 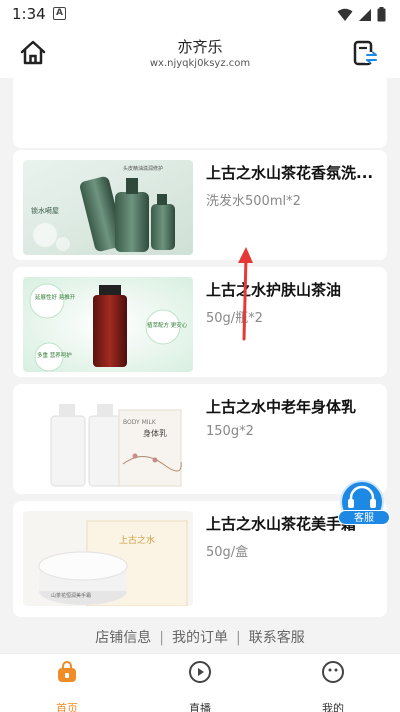 What do you see at coordinates (67, 686) in the screenshot?
I see `tab-home: 首页` at bounding box center [67, 686].